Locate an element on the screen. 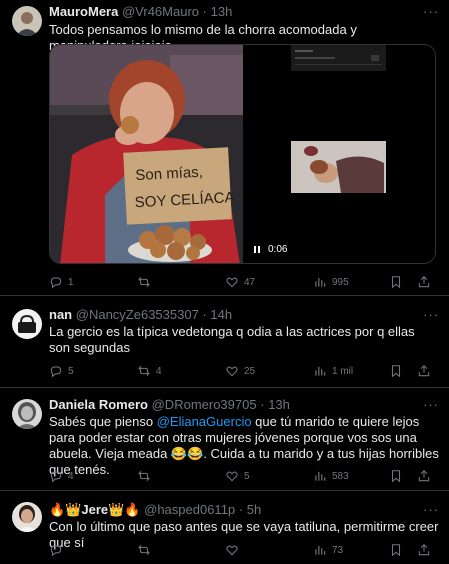 This screenshot has width=449, height=564. reply-button: 4 is located at coordinates (61, 476).